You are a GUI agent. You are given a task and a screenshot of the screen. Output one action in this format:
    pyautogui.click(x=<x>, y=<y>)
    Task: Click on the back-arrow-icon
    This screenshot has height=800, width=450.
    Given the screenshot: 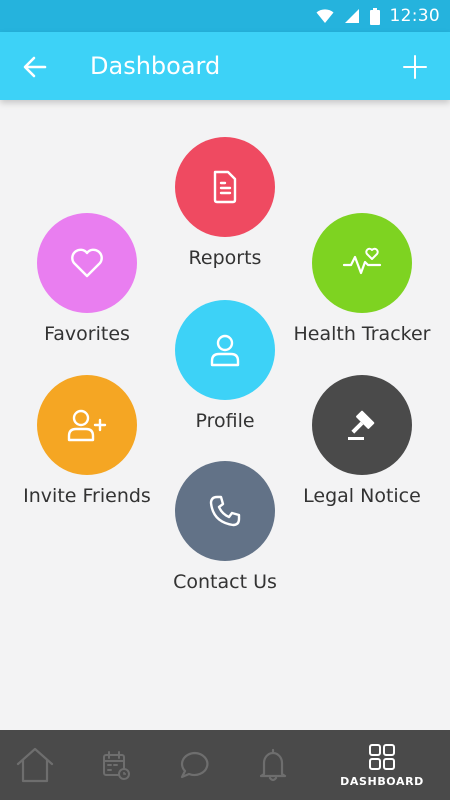 What is the action you would take?
    pyautogui.click(x=35, y=67)
    